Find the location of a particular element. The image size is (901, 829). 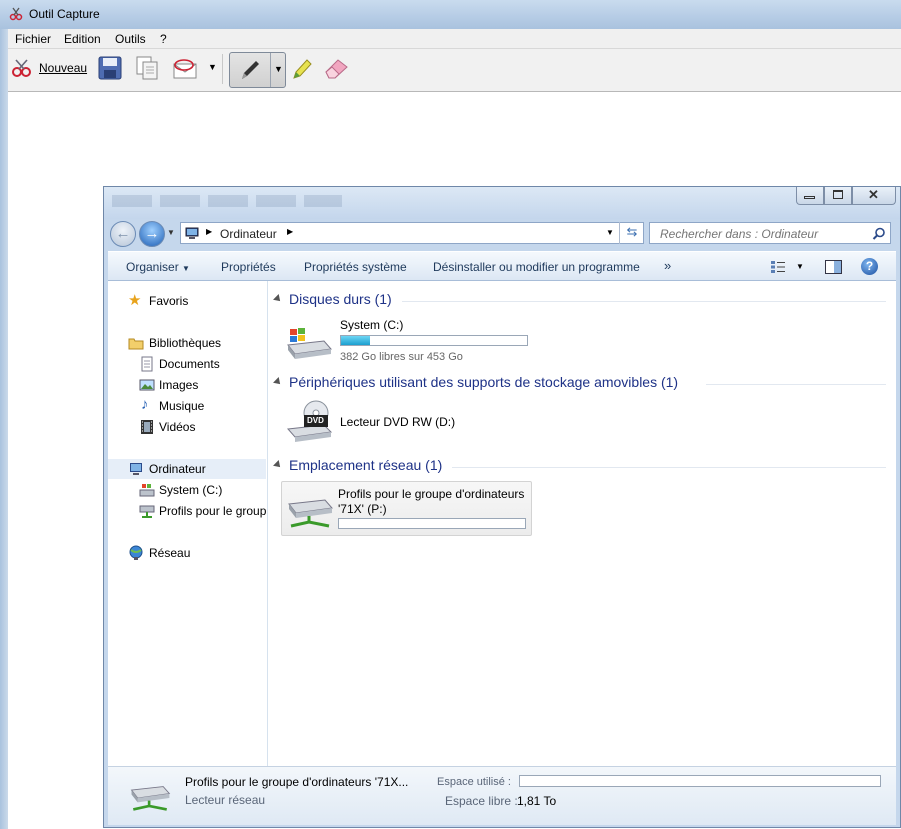

hard-drive-windows-icon is located at coordinates (309, 343).